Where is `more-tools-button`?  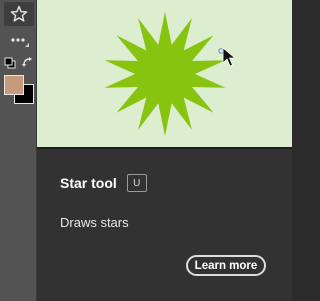 more-tools-button is located at coordinates (19, 40).